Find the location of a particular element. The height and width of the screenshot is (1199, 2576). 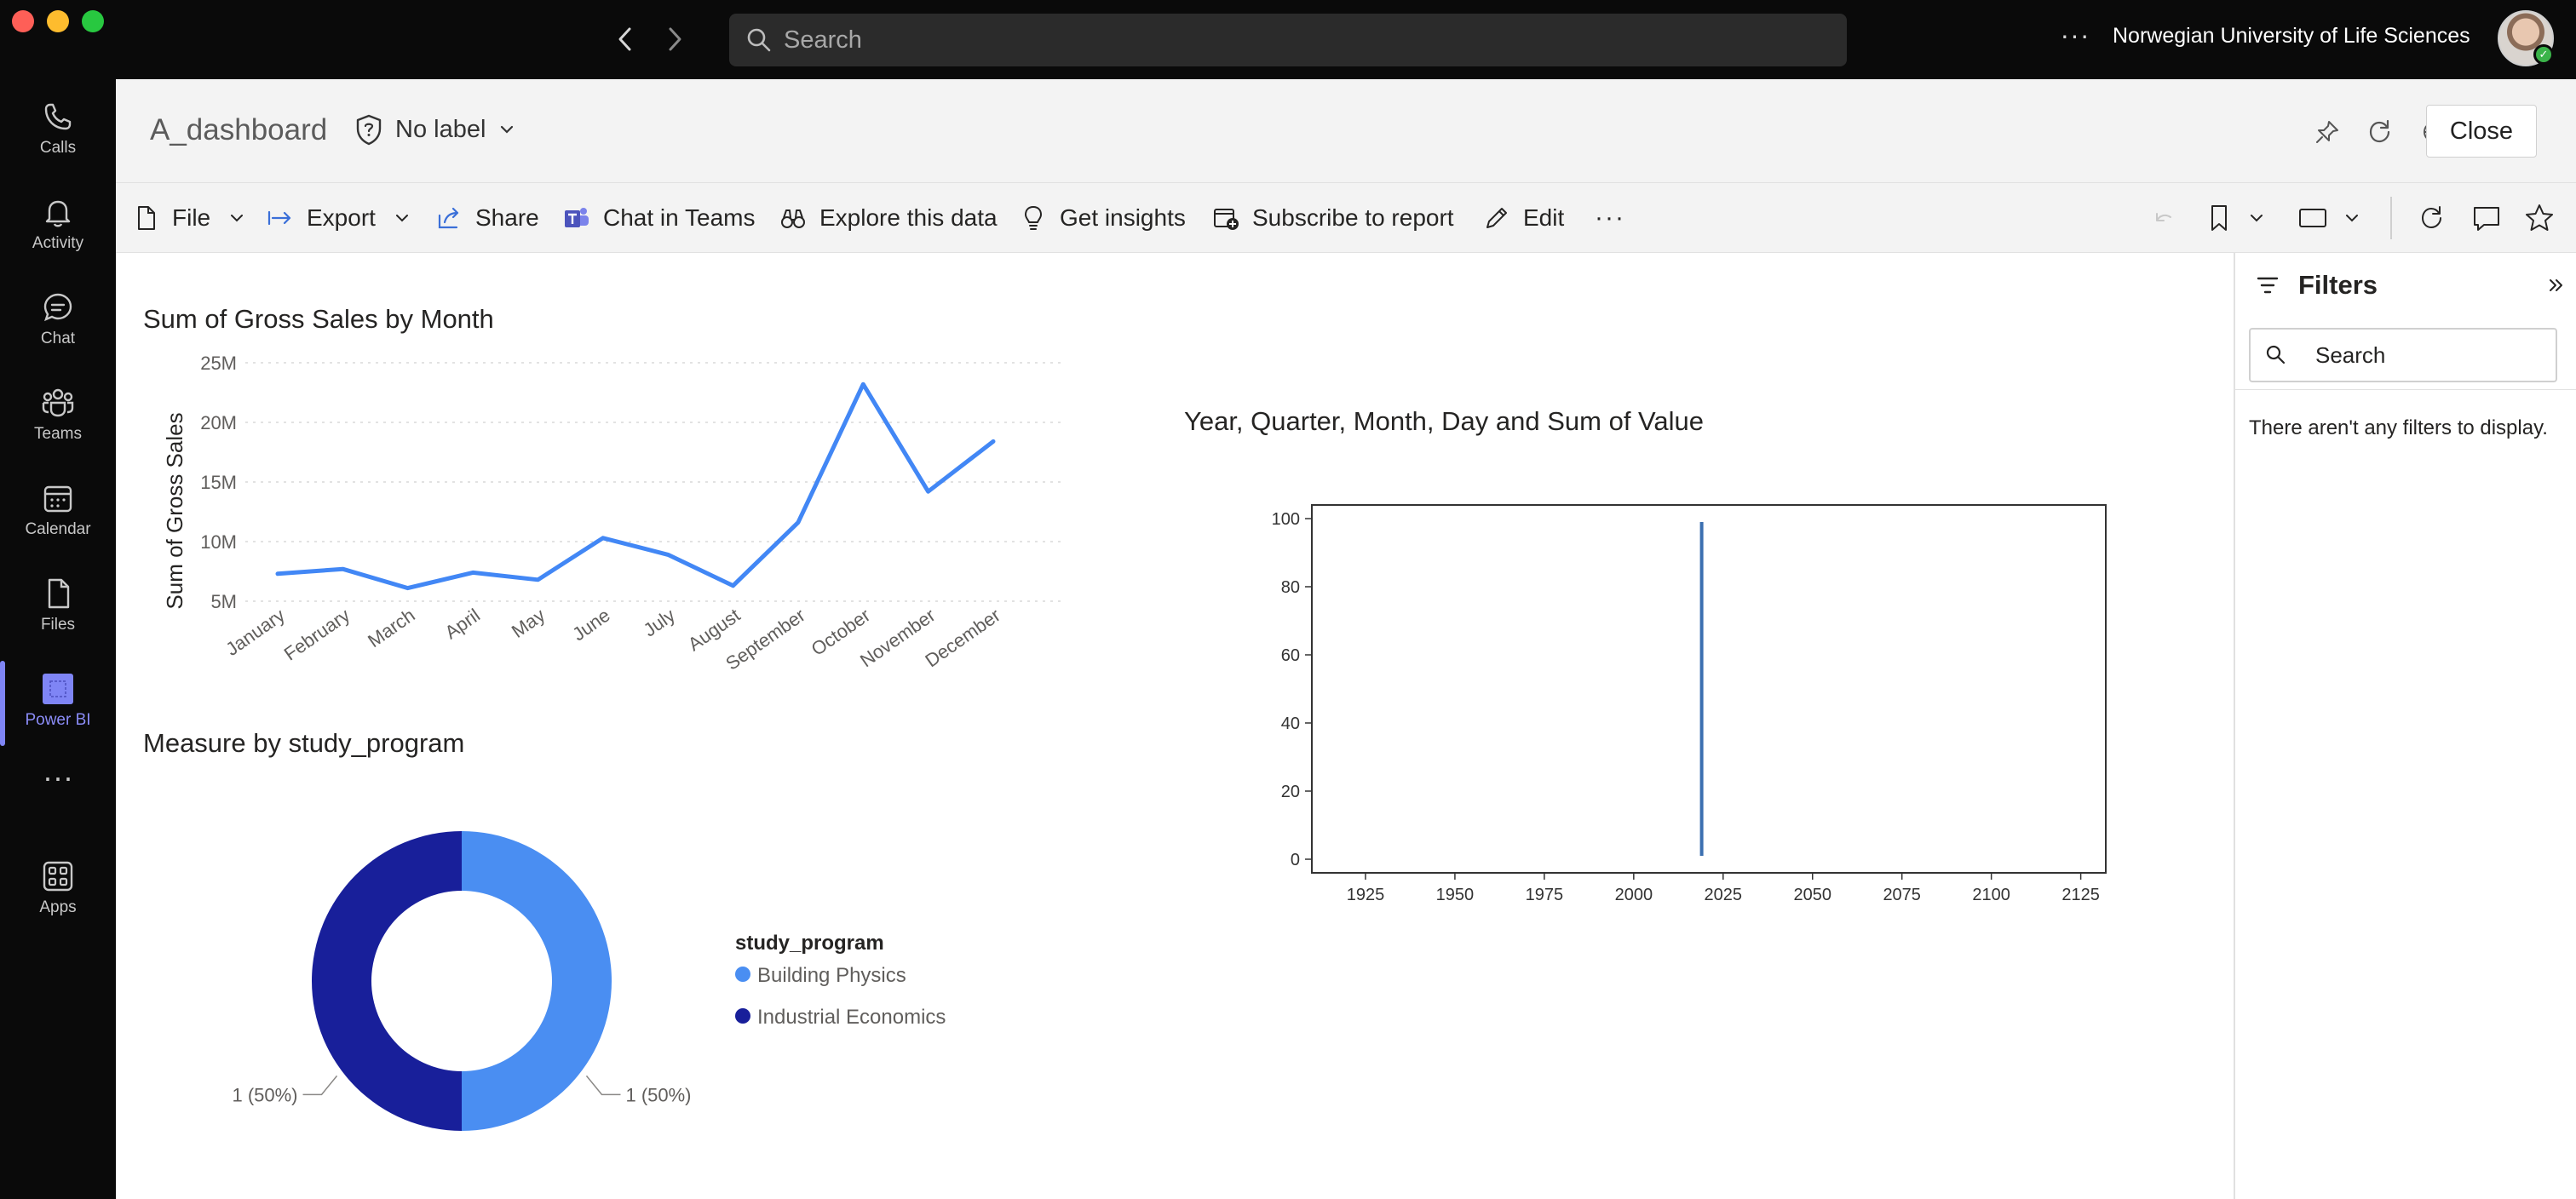

rail-item-teams: Teams is located at coordinates (58, 414).